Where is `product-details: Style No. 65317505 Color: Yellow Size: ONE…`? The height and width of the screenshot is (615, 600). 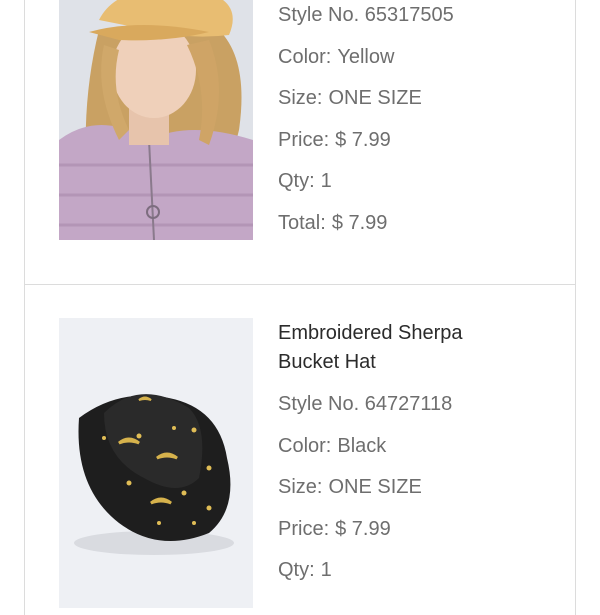 product-details: Style No. 65317505 Color: Yellow Size: ONE… is located at coordinates (366, 124).